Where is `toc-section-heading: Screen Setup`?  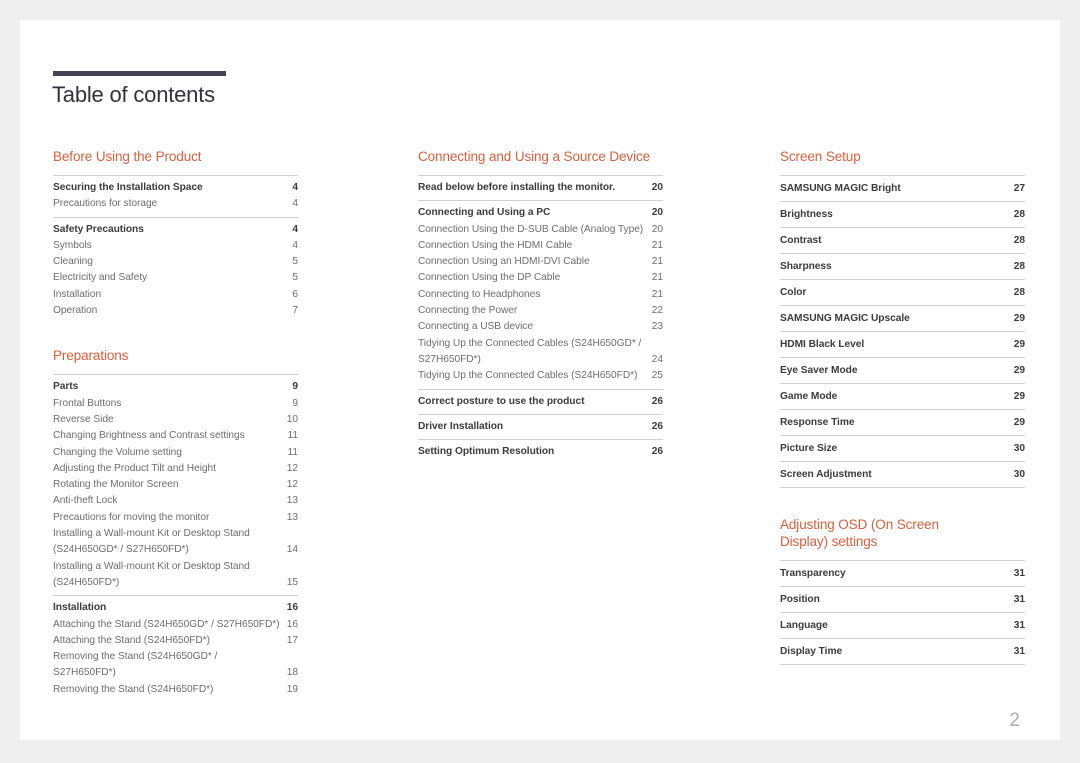 toc-section-heading: Screen Setup is located at coordinates (820, 156).